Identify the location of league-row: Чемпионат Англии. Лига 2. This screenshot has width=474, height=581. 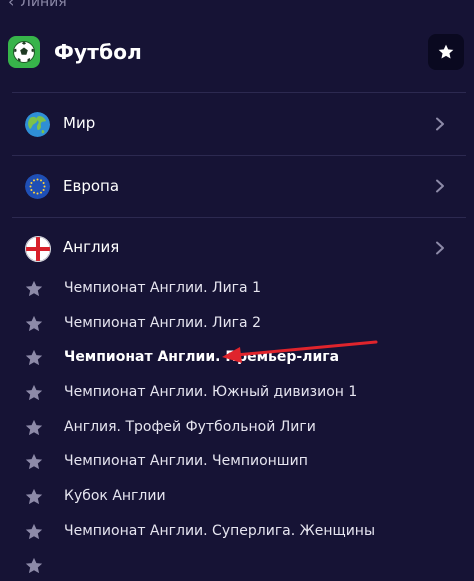
(237, 324).